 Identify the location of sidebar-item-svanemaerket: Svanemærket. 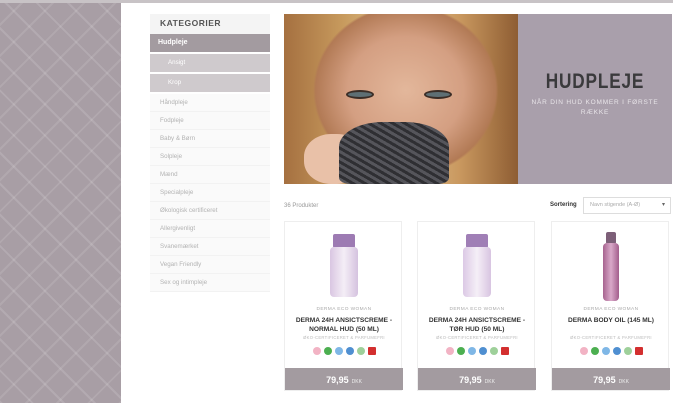
(210, 247).